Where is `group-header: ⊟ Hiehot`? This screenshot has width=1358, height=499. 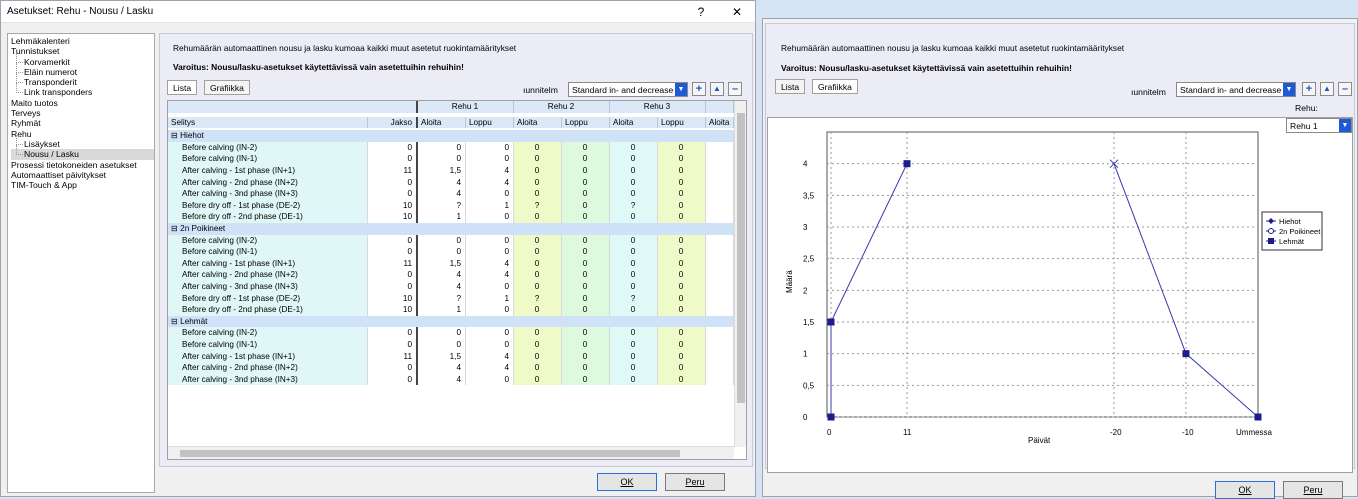 group-header: ⊟ Hiehot is located at coordinates (451, 136).